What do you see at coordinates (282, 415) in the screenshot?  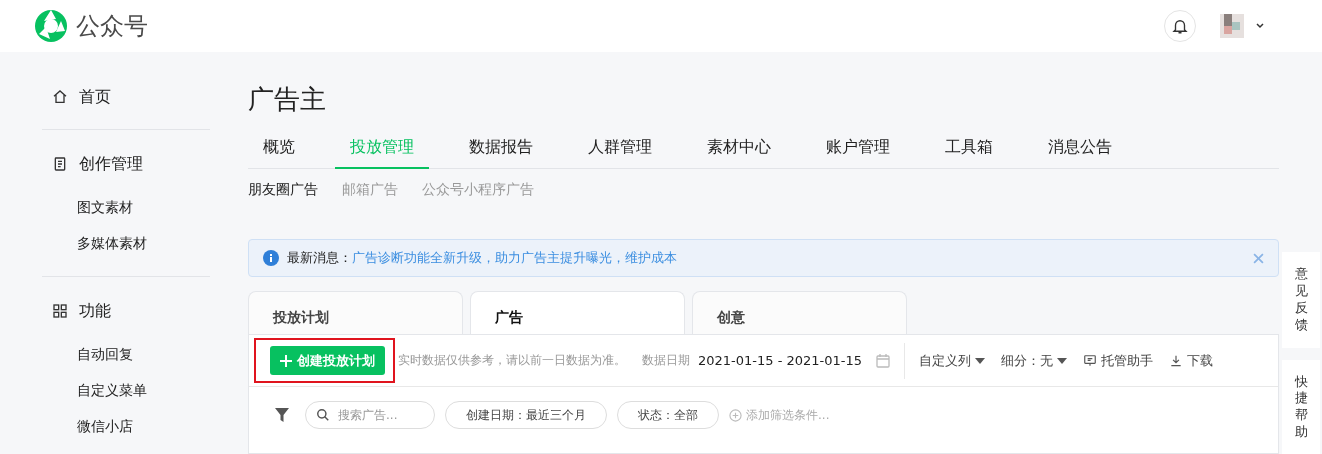 I see `filter-icon` at bounding box center [282, 415].